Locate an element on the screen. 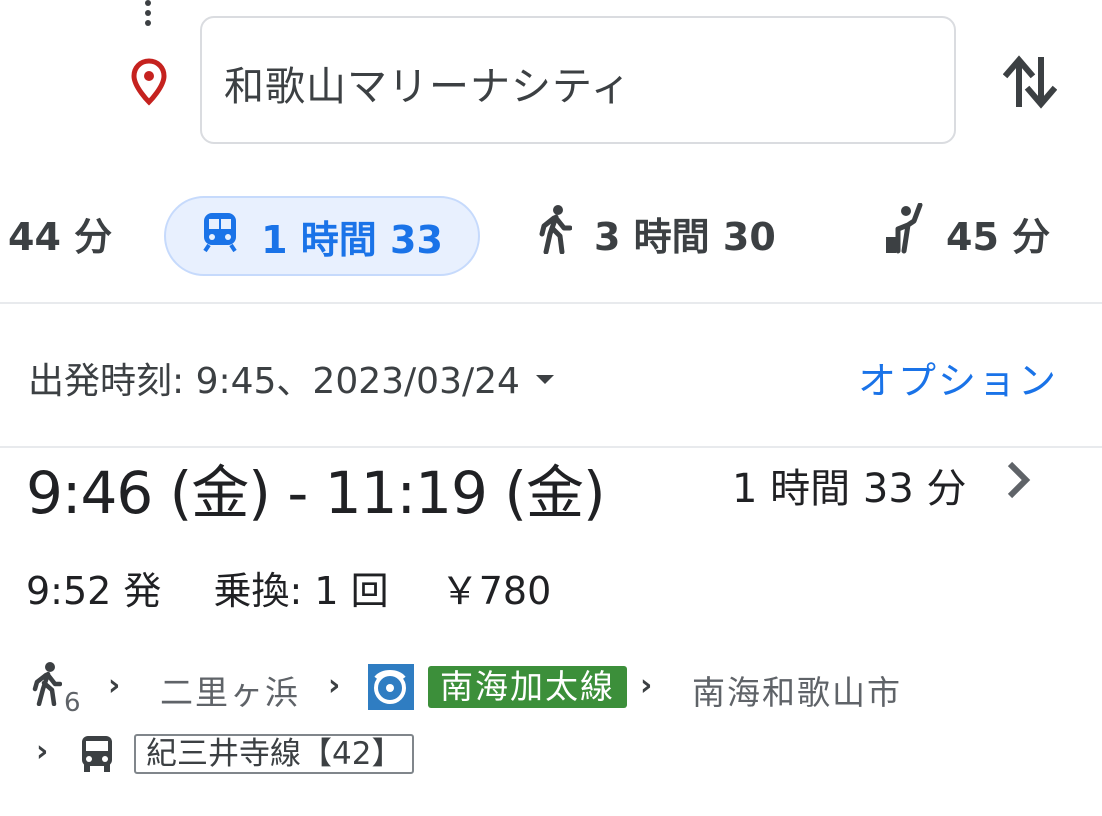 The width and height of the screenshot is (1102, 816). stop-1: 二里ヶ浜 is located at coordinates (230, 692).